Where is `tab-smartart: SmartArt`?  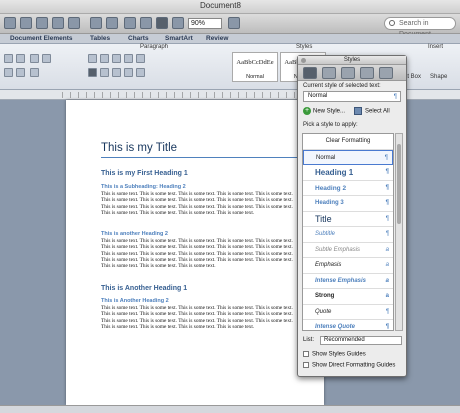
tab-smartart: SmartArt is located at coordinates (179, 39).